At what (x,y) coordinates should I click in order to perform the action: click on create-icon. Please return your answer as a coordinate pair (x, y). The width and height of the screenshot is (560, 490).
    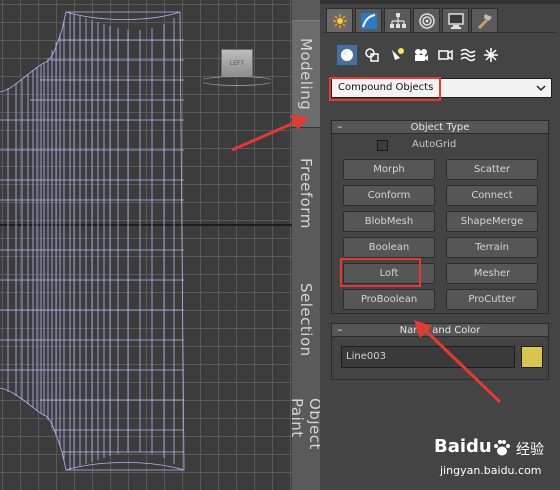
    Looking at the image, I should click on (339, 21).